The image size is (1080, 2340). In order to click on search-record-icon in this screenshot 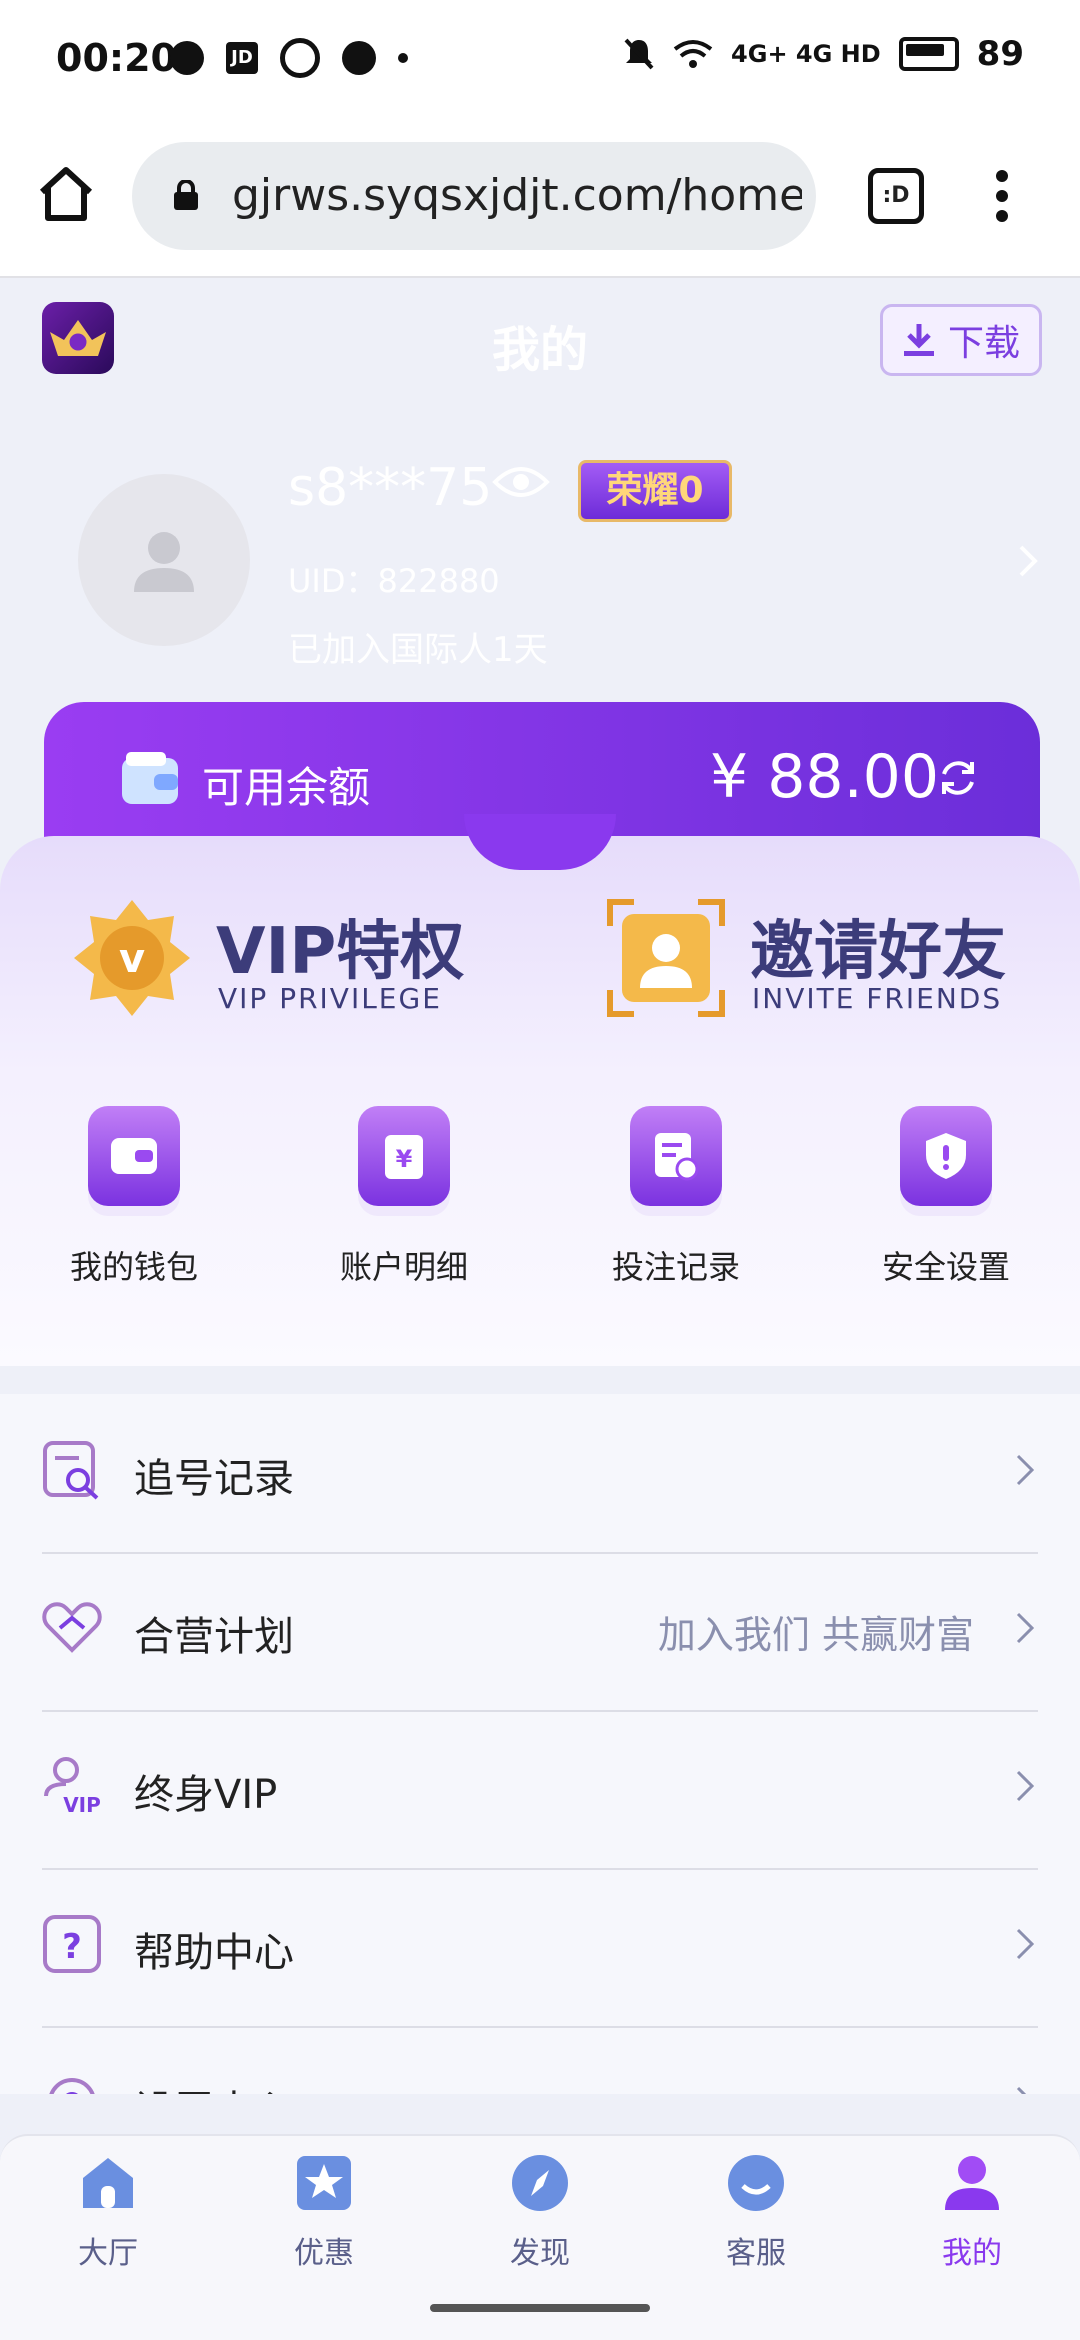, I will do `click(71, 1470)`.